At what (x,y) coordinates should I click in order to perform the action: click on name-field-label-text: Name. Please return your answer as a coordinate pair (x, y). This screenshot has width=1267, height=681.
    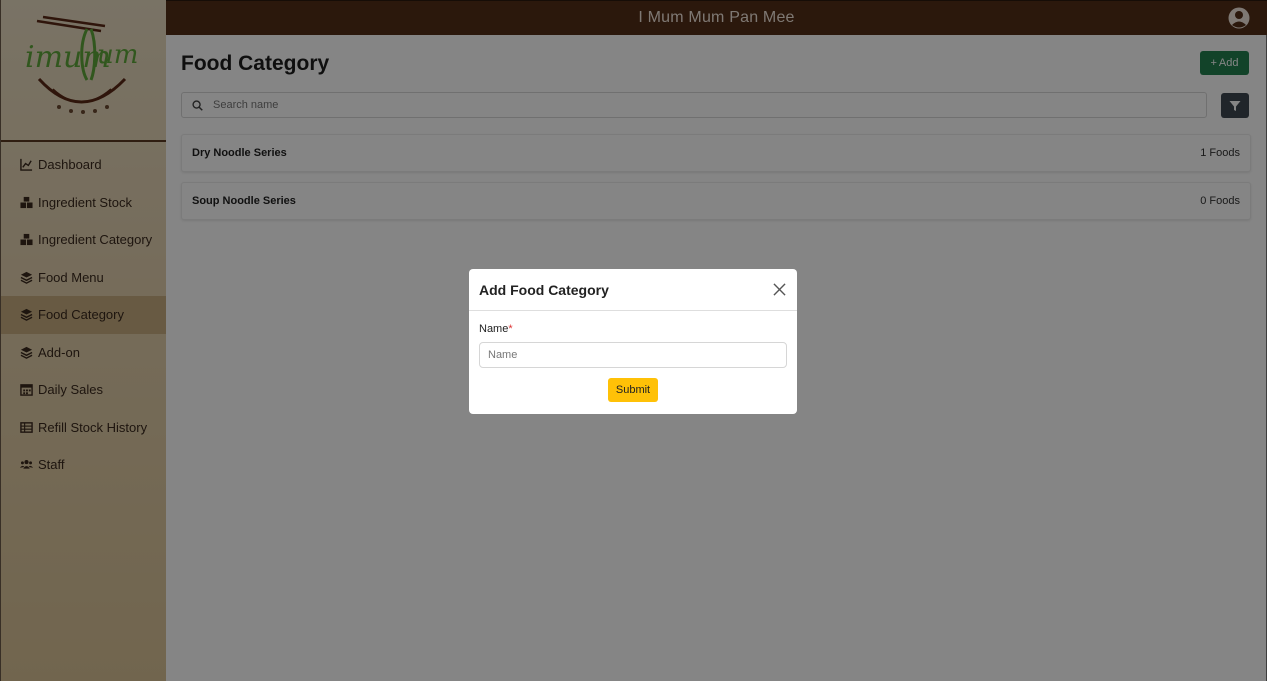
    Looking at the image, I should click on (494, 329).